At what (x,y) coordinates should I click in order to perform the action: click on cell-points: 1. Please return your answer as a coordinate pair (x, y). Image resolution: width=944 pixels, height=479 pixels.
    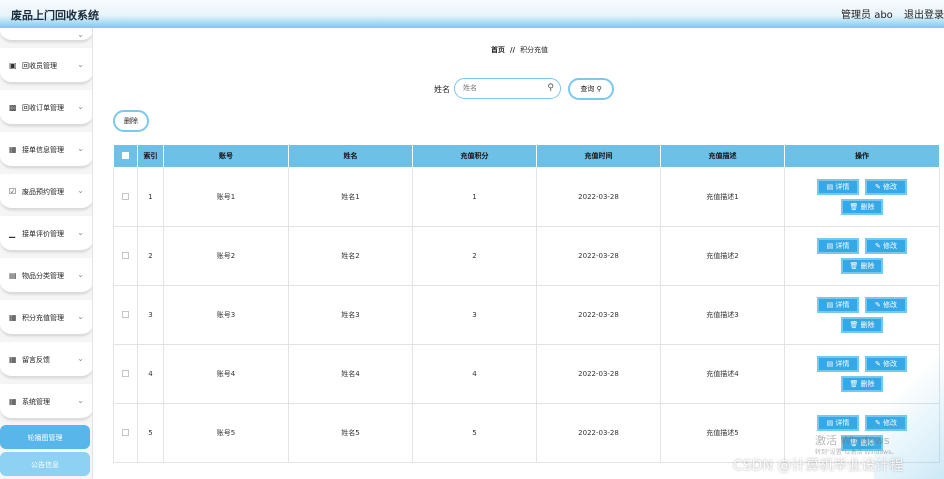
    Looking at the image, I should click on (474, 197).